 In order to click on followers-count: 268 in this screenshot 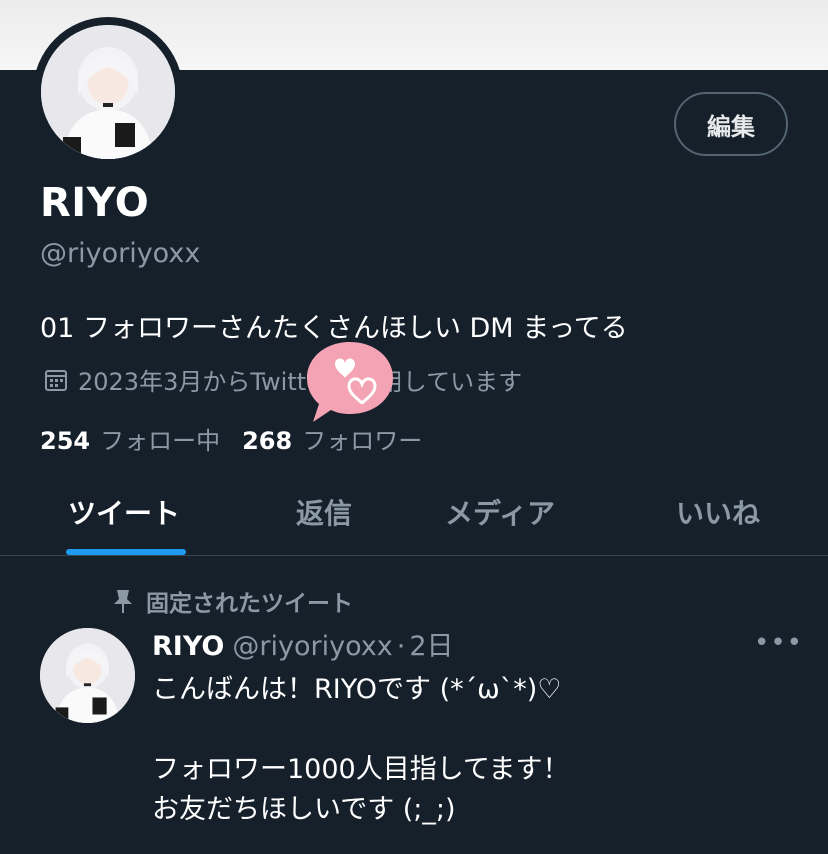, I will do `click(267, 441)`.